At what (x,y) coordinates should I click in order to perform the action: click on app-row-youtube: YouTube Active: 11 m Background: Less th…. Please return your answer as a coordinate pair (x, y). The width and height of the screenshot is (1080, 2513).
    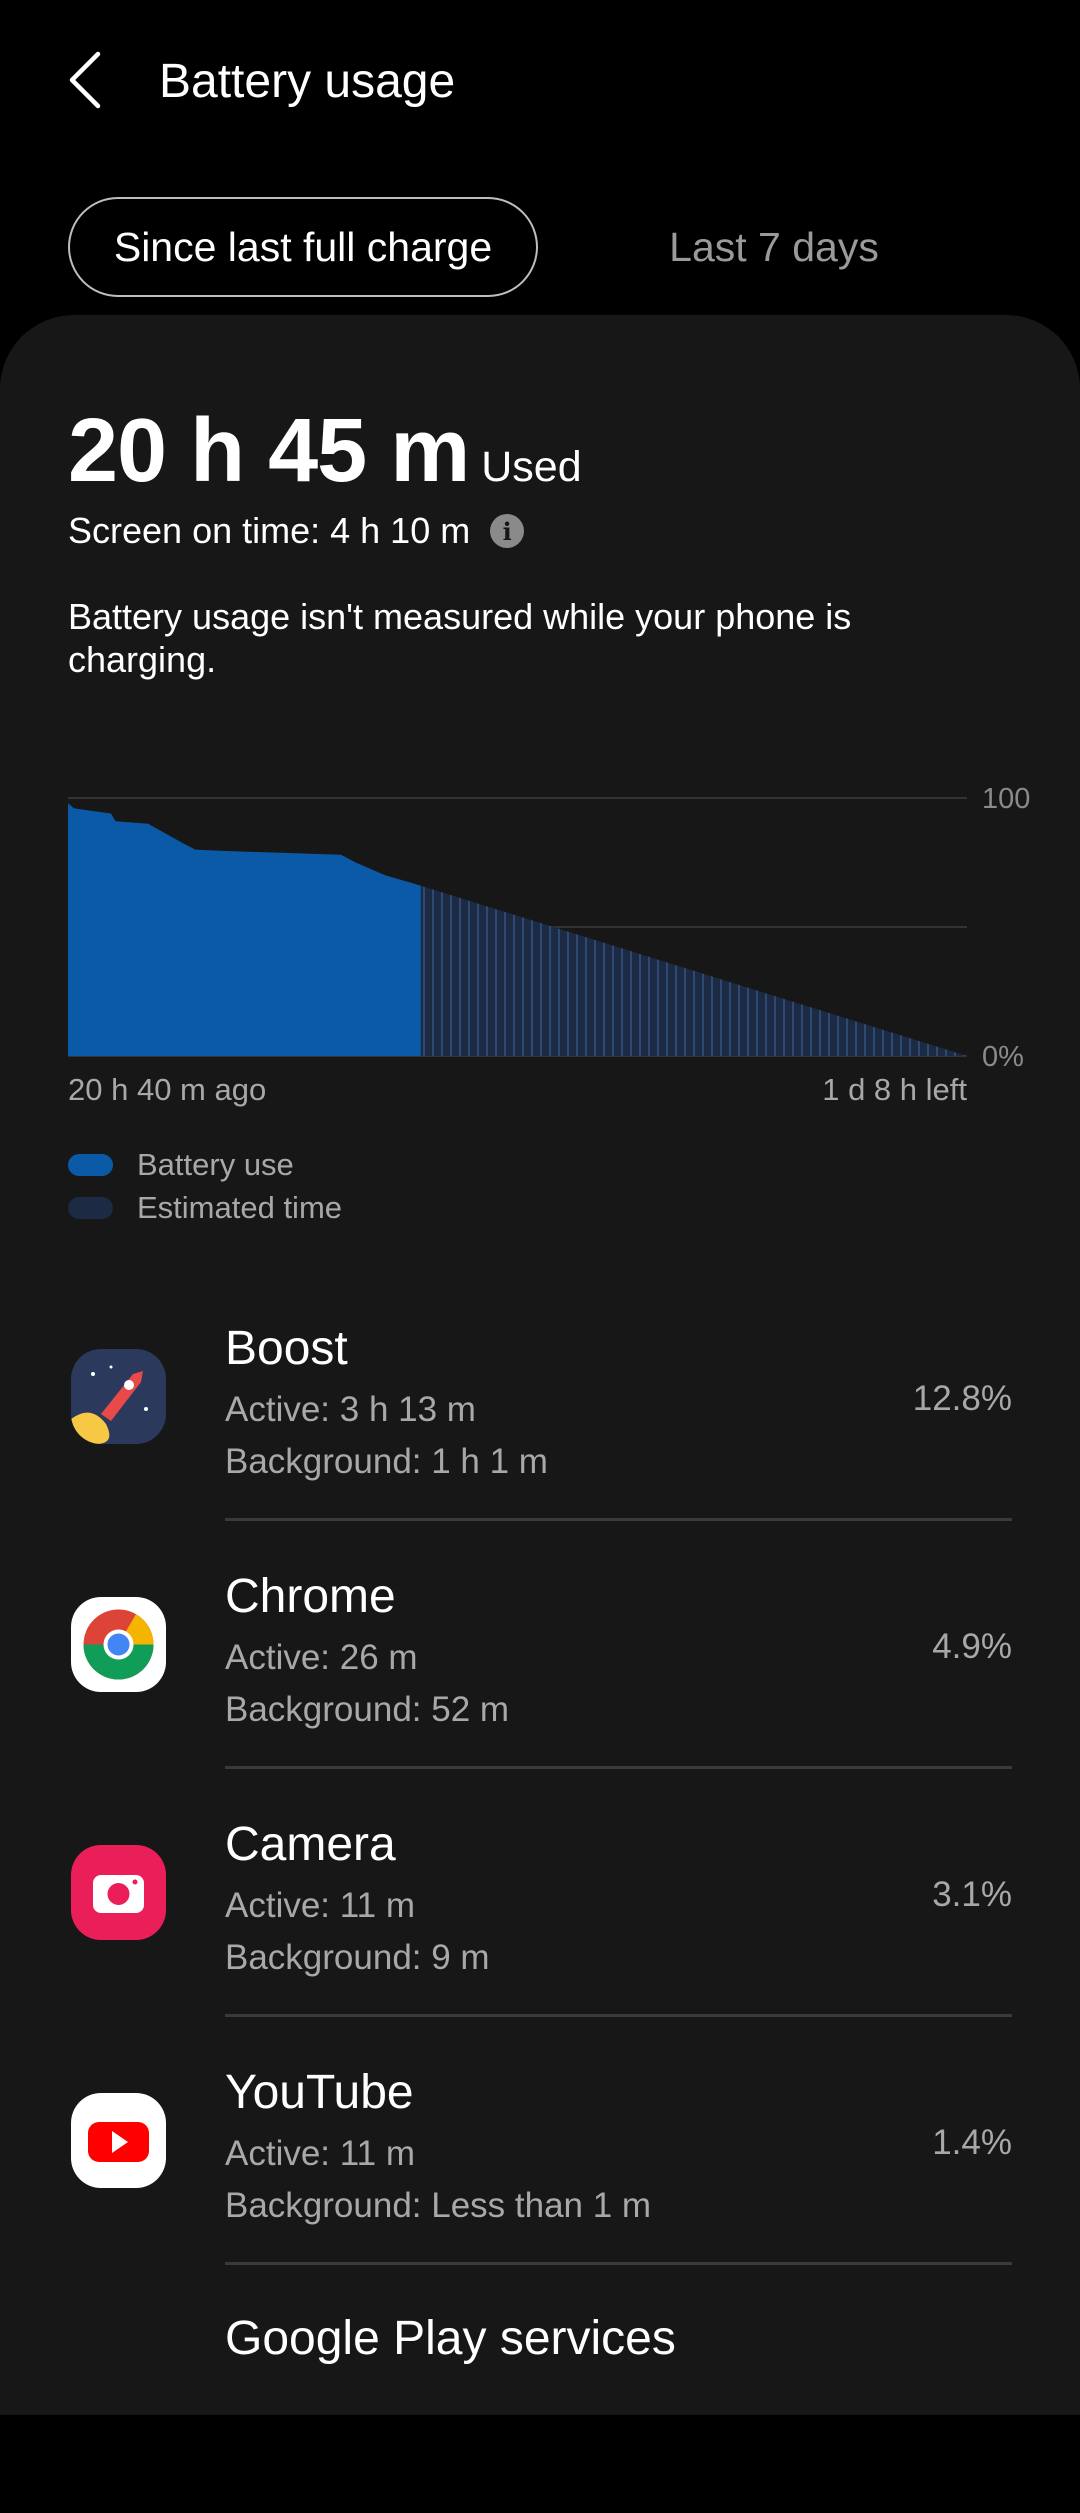
    Looking at the image, I should click on (540, 2141).